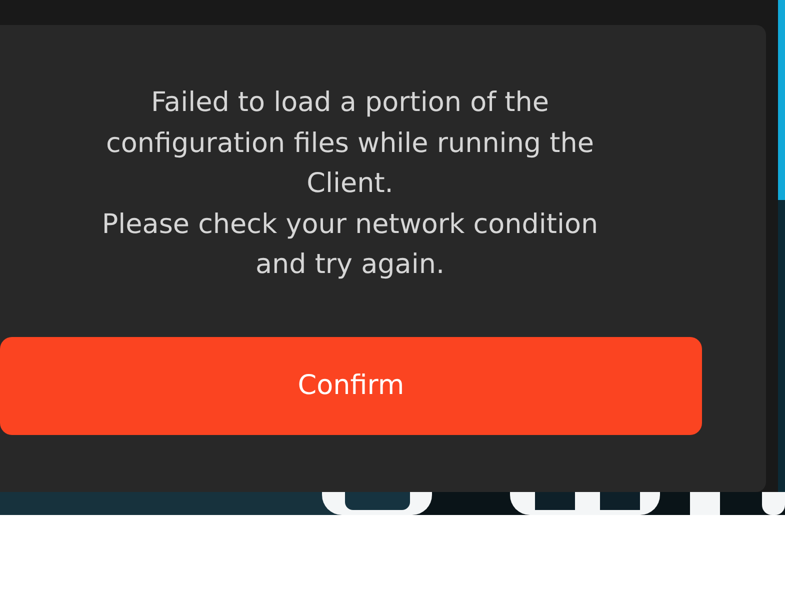 This screenshot has height=589, width=785. Describe the element at coordinates (351, 385) in the screenshot. I see `confirm-button: Confirm` at that location.